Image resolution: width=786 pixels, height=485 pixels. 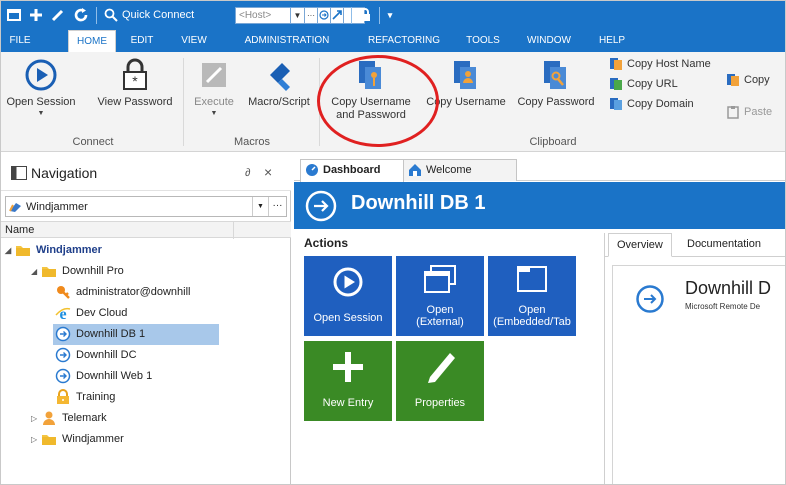 I want to click on copy-url-button: Copy URL, so click(x=643, y=84).